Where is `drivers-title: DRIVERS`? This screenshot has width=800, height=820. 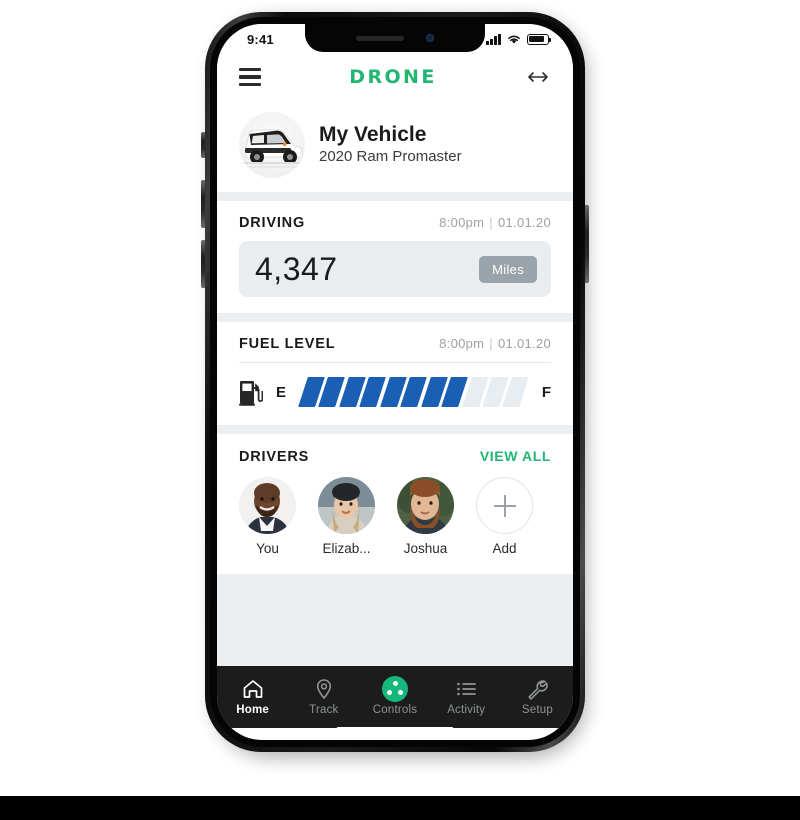 drivers-title: DRIVERS is located at coordinates (274, 457).